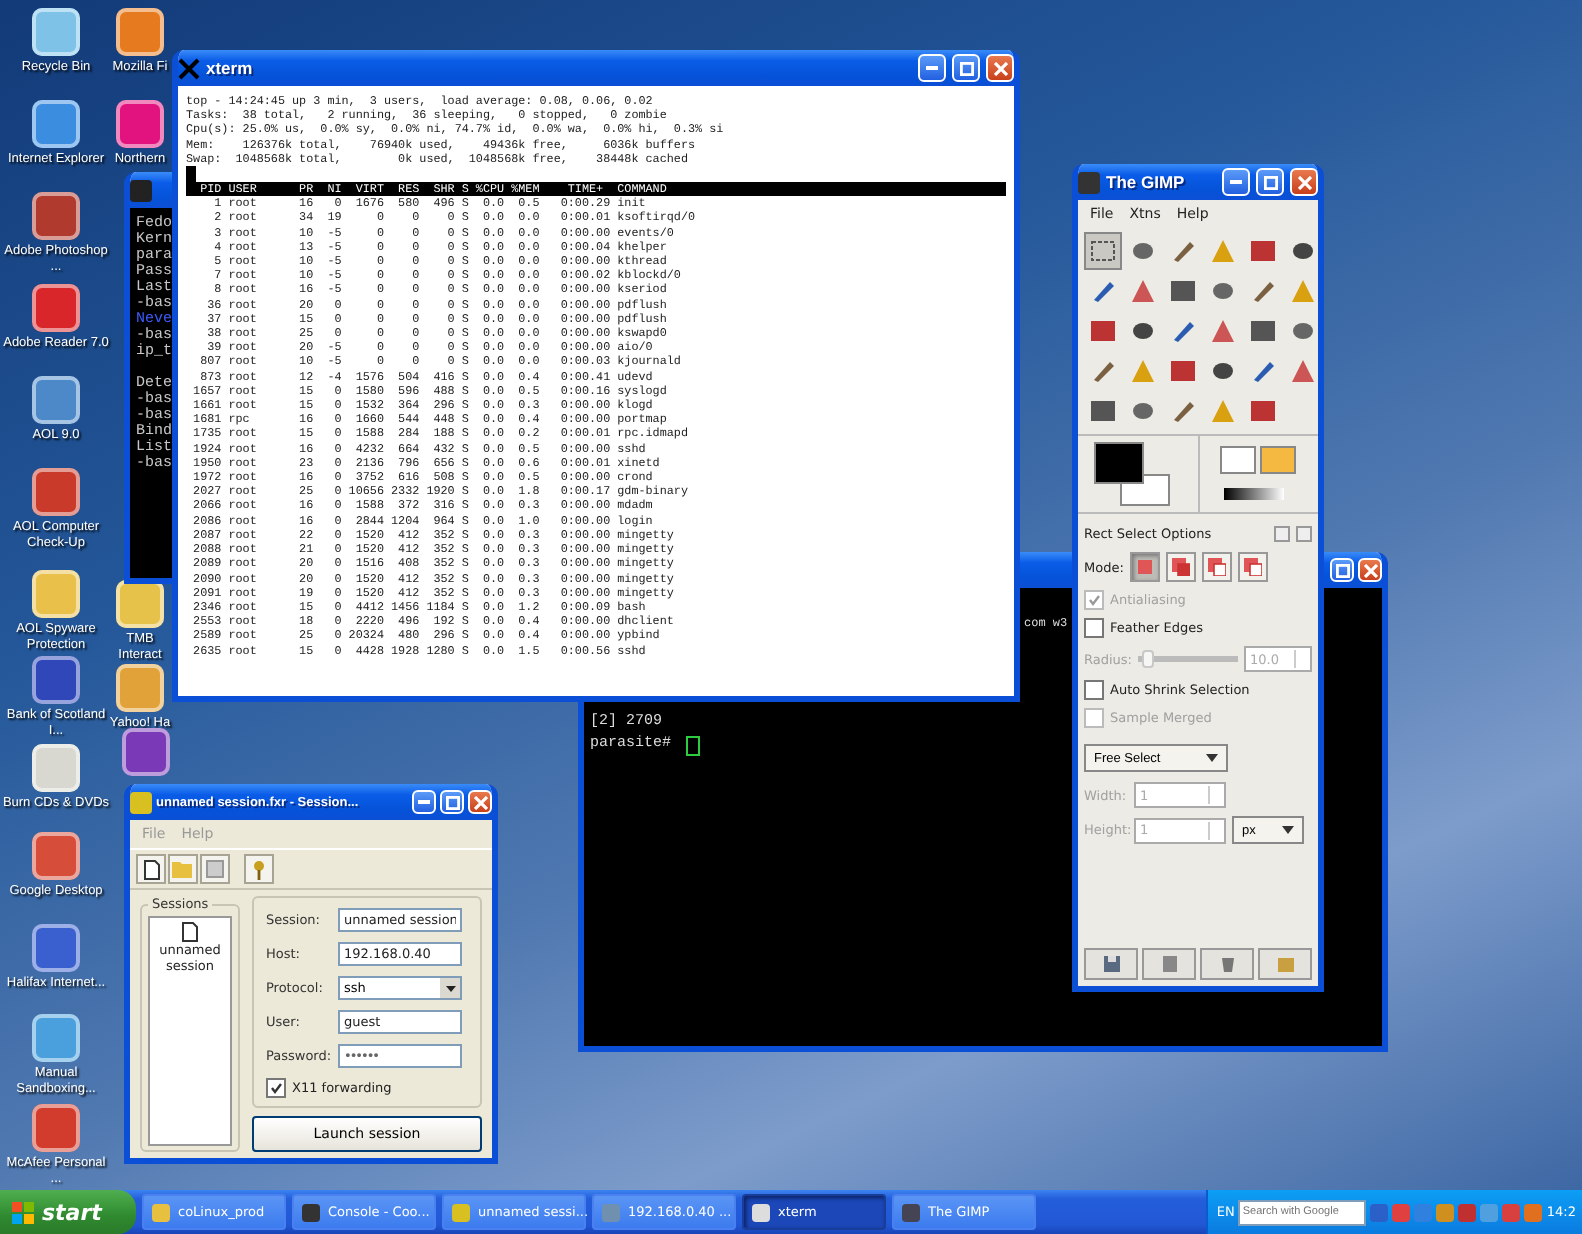 The image size is (1582, 1234). I want to click on panel-menu-button, so click(1282, 534).